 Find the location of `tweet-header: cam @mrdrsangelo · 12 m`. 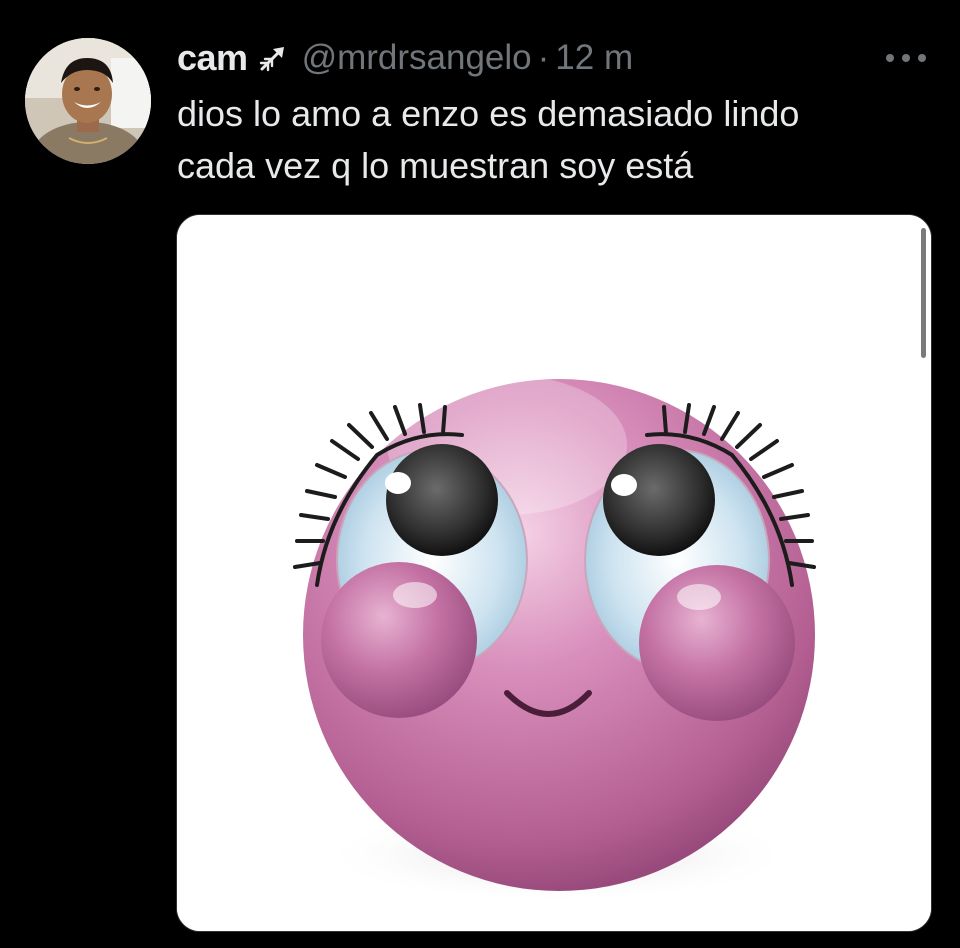

tweet-header: cam @mrdrsangelo · 12 m is located at coordinates (405, 58).